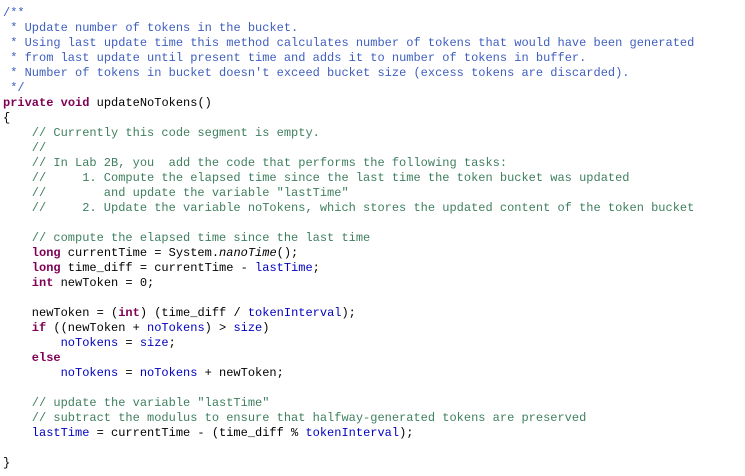  Describe the element at coordinates (150, 103) in the screenshot. I see `code-token: updateNoTokens()` at that location.